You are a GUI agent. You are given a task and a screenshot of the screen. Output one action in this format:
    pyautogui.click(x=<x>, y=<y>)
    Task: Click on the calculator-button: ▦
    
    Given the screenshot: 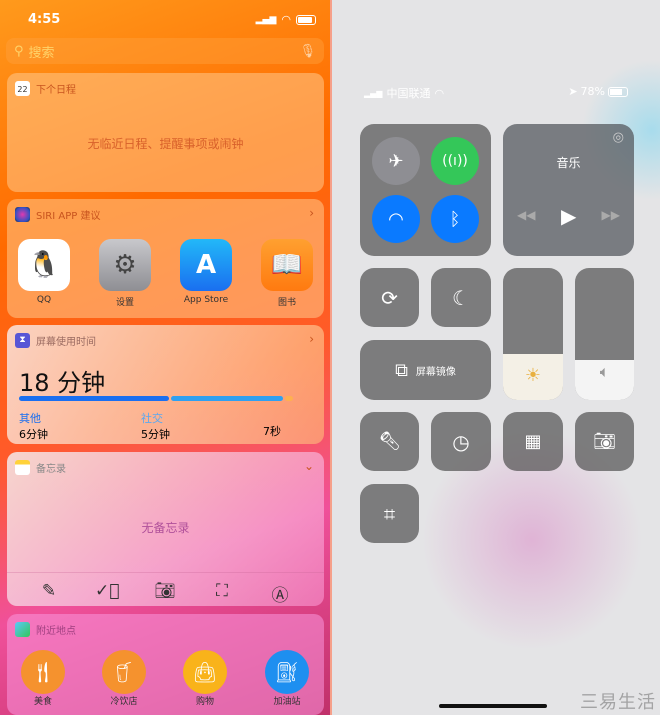 What is the action you would take?
    pyautogui.click(x=533, y=441)
    